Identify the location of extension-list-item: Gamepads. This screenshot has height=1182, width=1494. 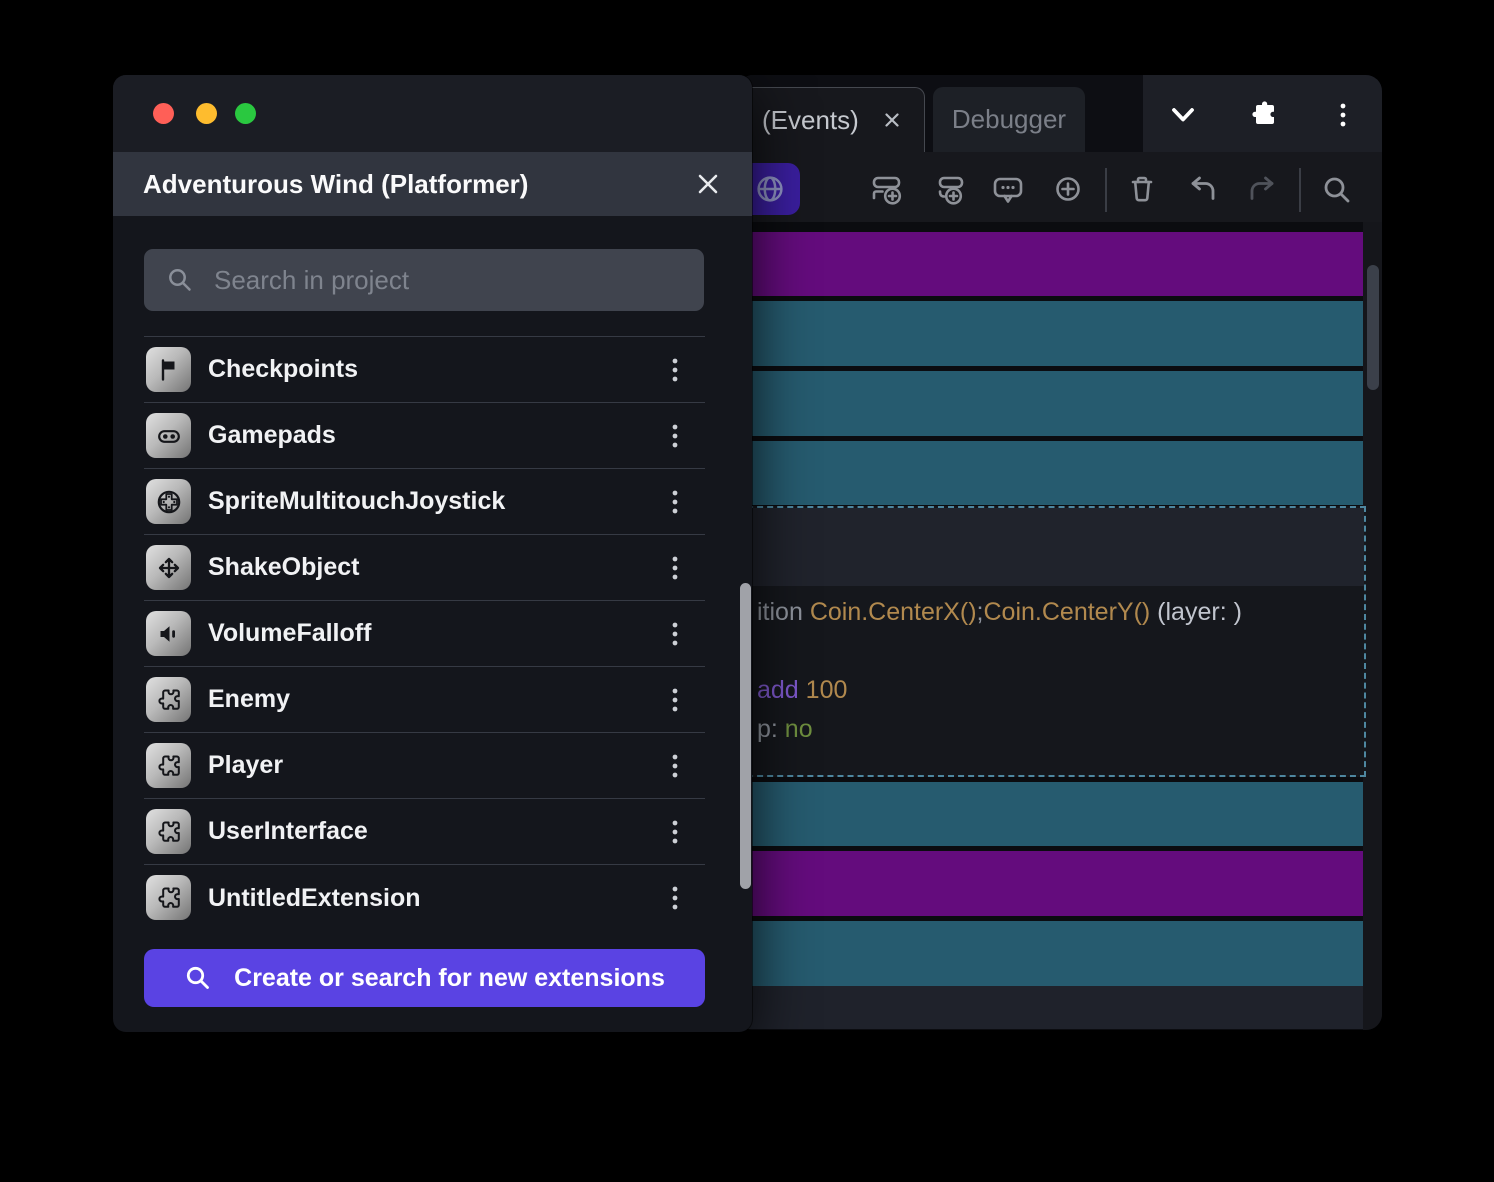
(424, 436).